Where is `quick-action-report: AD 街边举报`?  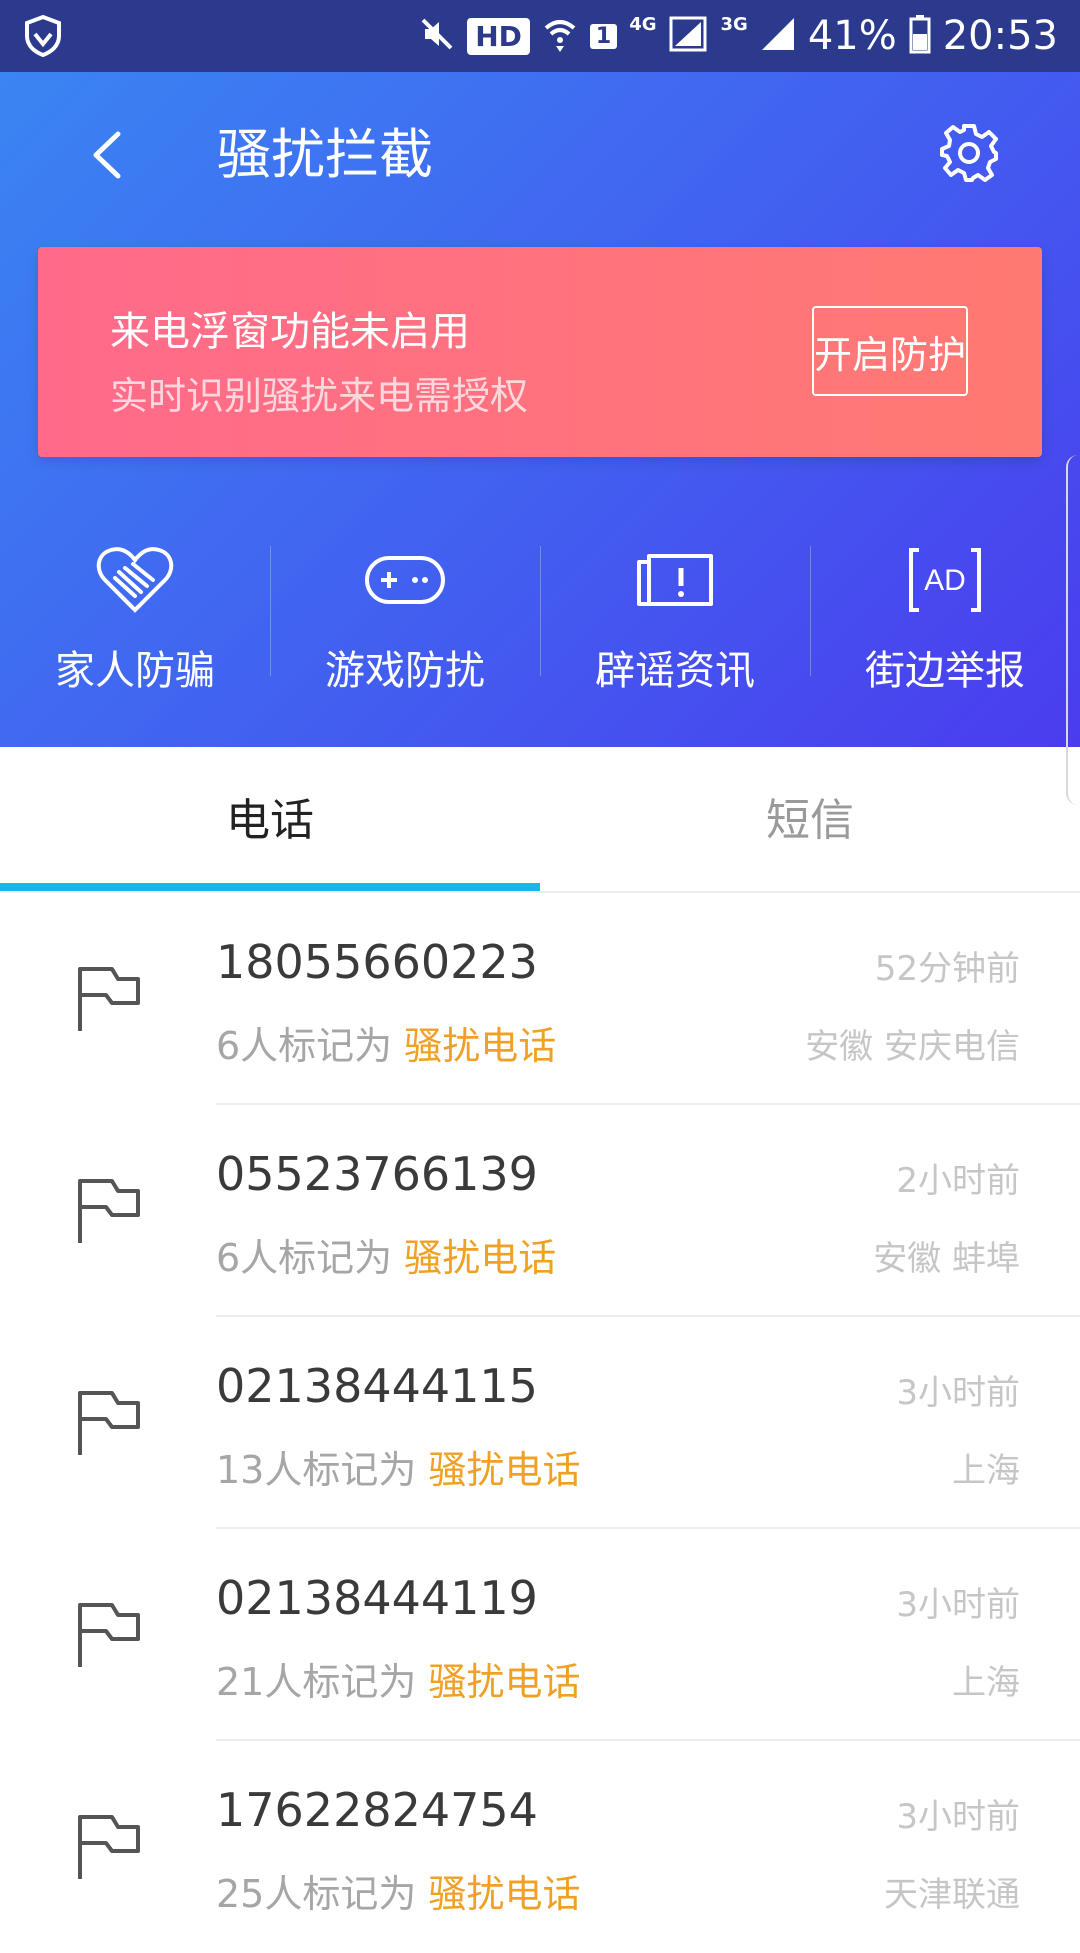
quick-action-report: AD 街边举报 is located at coordinates (945, 612).